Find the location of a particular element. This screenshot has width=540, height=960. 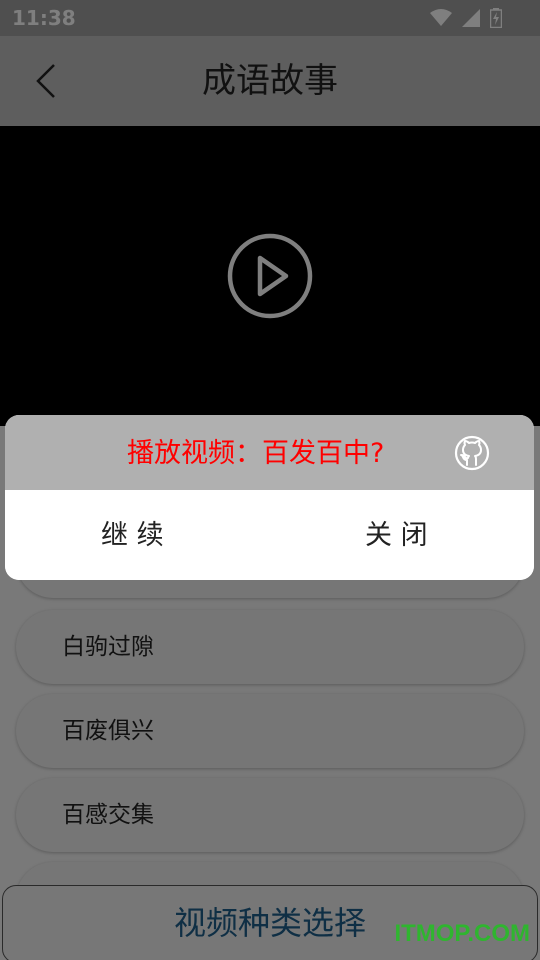

dialog-header: 播放视频：百发百中? is located at coordinates (269, 452).